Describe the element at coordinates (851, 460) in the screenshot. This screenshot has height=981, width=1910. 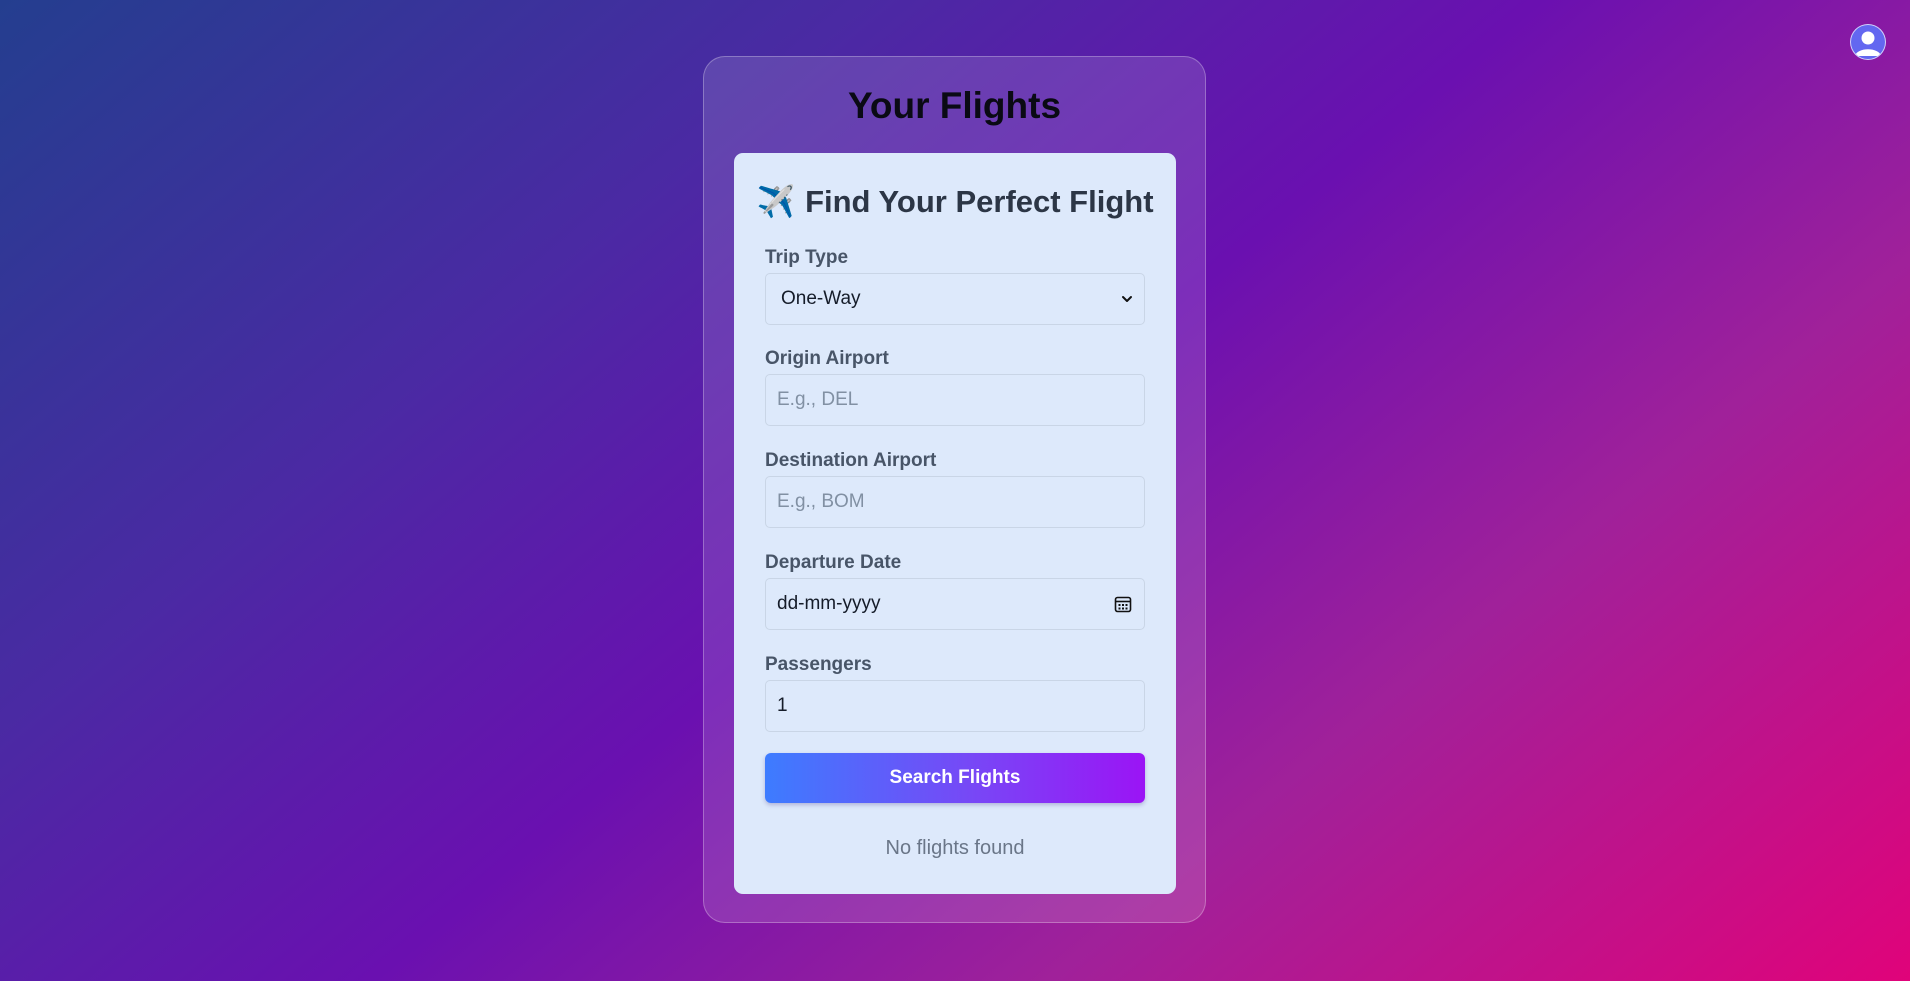
I see `destination-label: Destination Airport` at that location.